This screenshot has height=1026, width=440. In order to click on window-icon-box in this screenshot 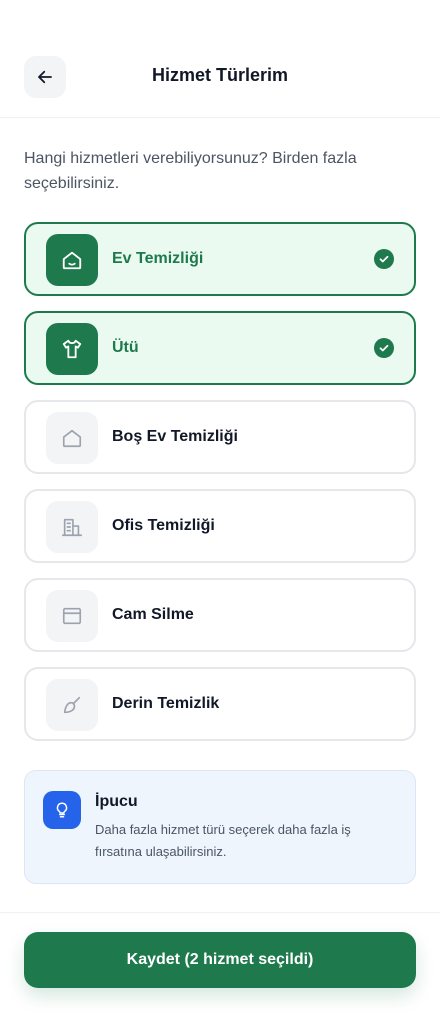, I will do `click(72, 616)`.